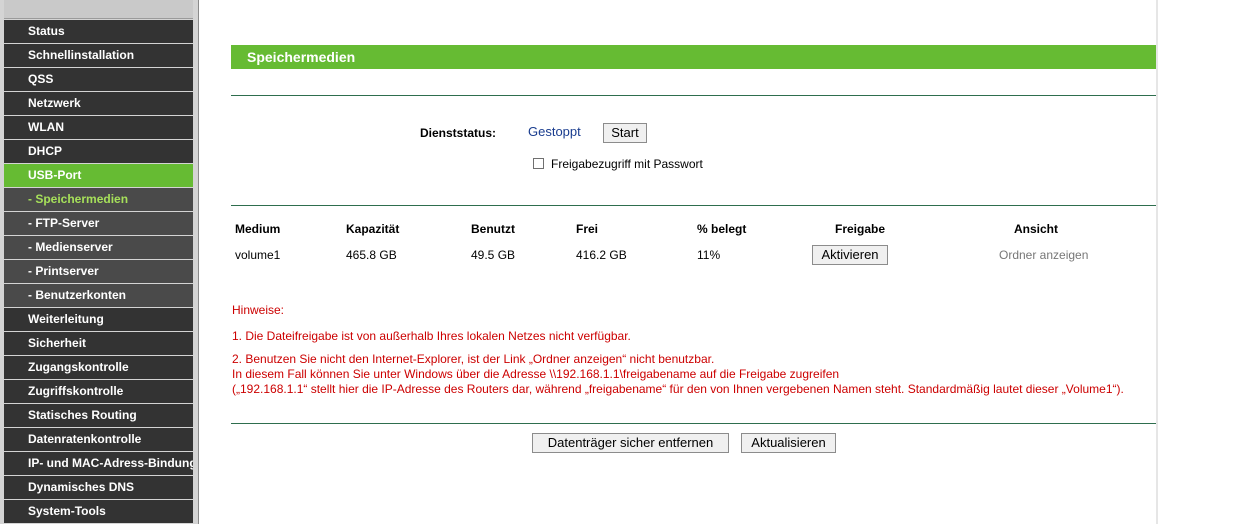 The width and height of the screenshot is (1258, 524). I want to click on col-header-medium: Medium, so click(258, 229).